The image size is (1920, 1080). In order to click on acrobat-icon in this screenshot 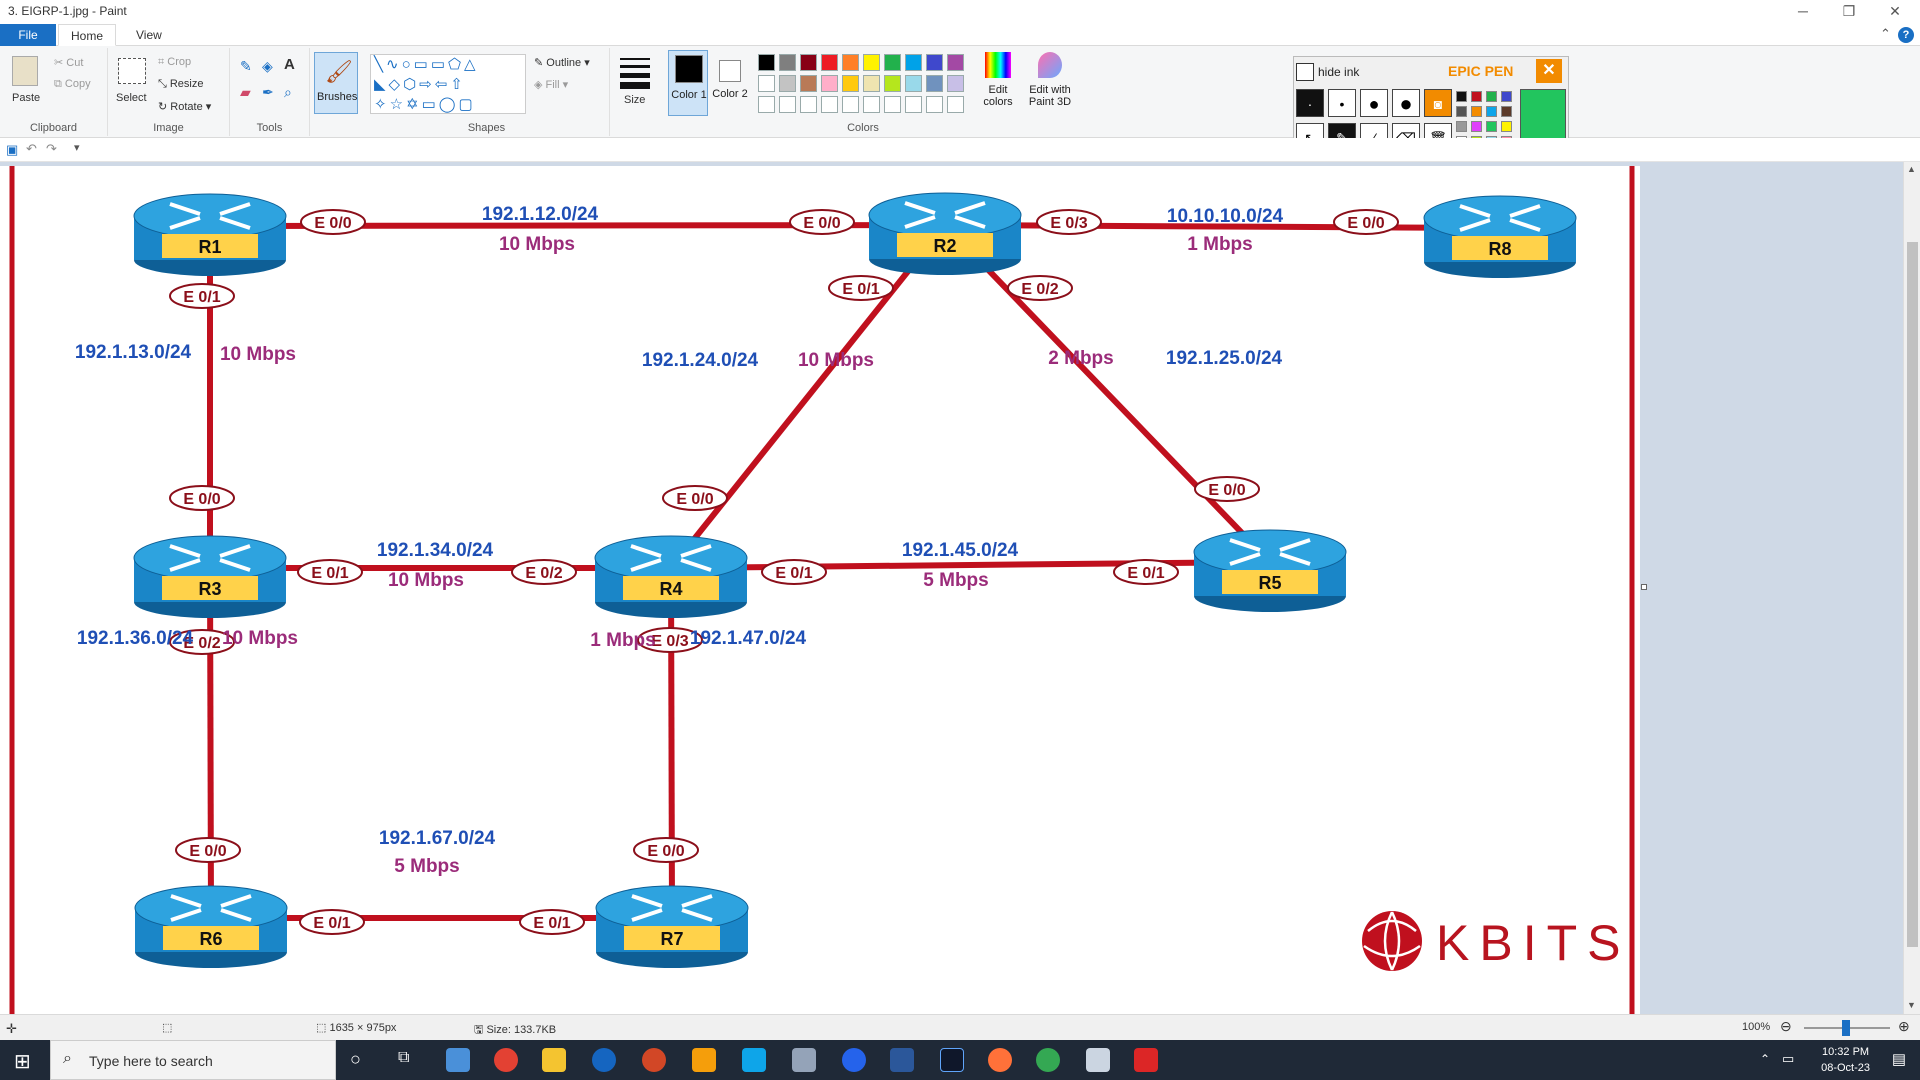, I will do `click(1146, 1060)`.